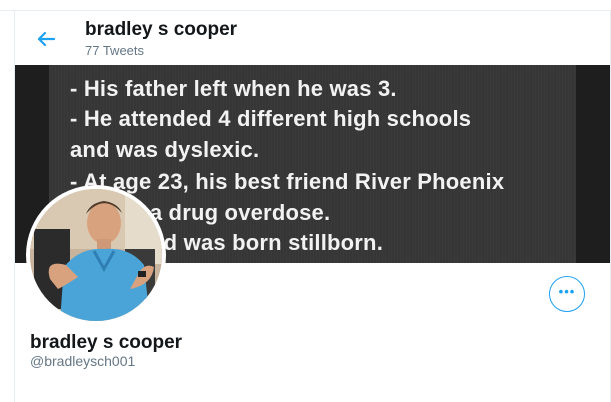 The image size is (611, 402). What do you see at coordinates (161, 29) in the screenshot?
I see `header-title: bradley s cooper` at bounding box center [161, 29].